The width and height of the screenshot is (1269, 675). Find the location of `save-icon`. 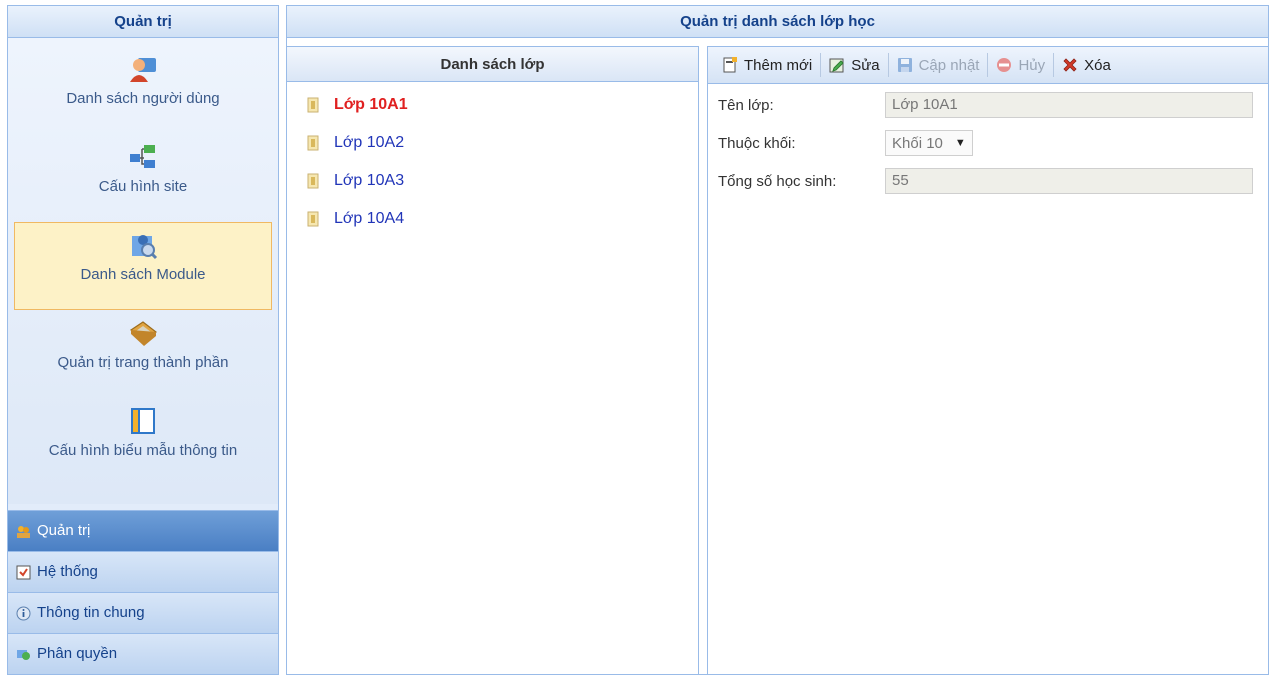

save-icon is located at coordinates (904, 65).